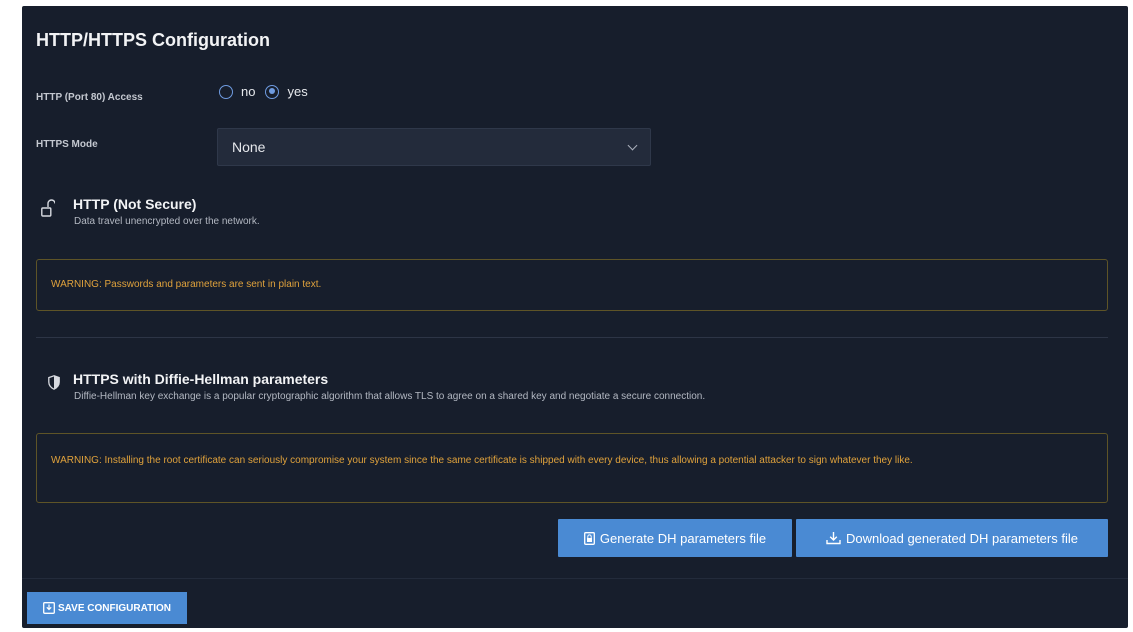 This screenshot has width=1133, height=632. What do you see at coordinates (589, 538) in the screenshot?
I see `file-lock-icon` at bounding box center [589, 538].